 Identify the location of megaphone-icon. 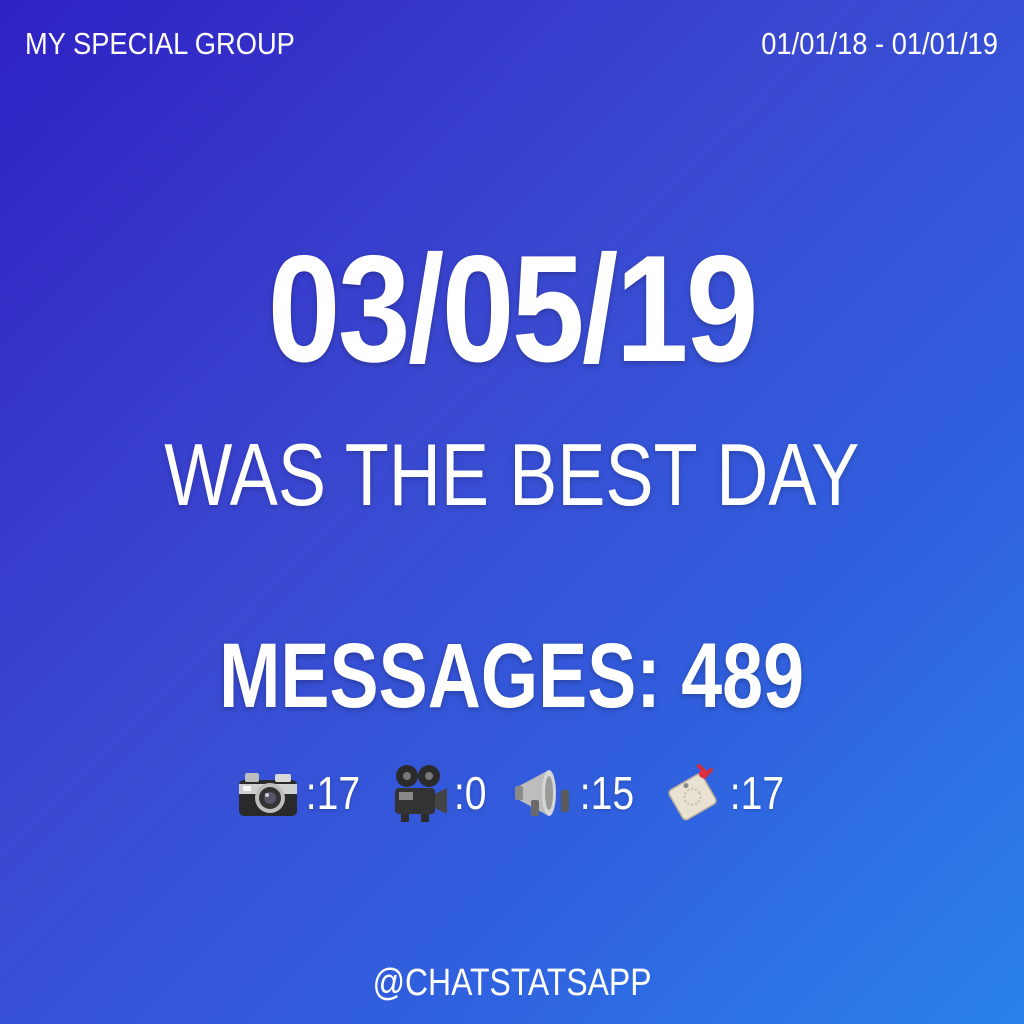
(542, 793).